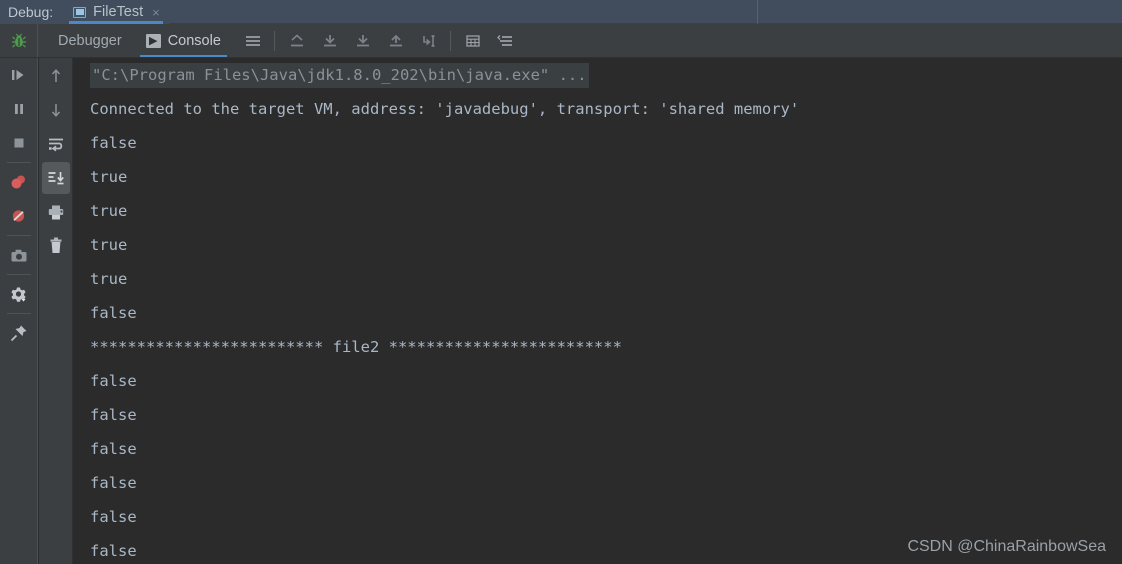 This screenshot has height=564, width=1122. I want to click on session-tab-label: FileTest, so click(118, 12).